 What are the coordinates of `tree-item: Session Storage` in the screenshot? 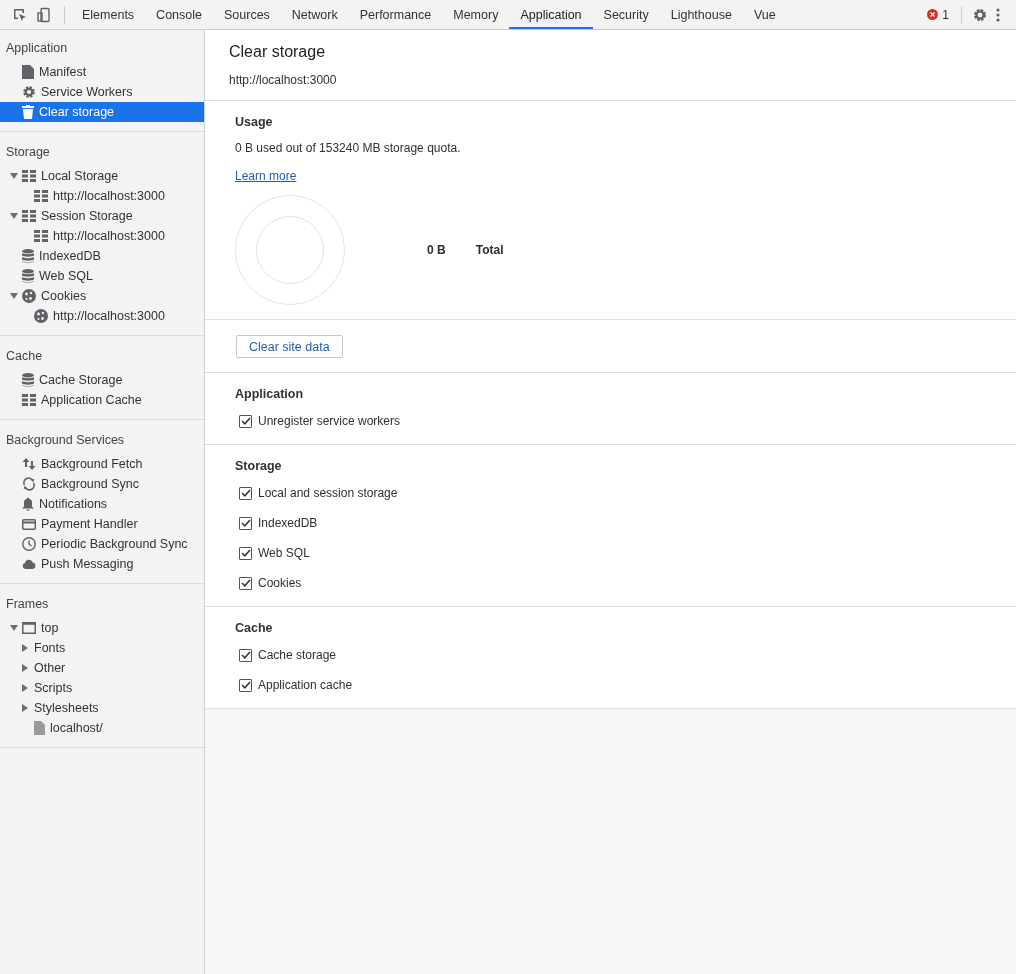 It's located at (102, 216).